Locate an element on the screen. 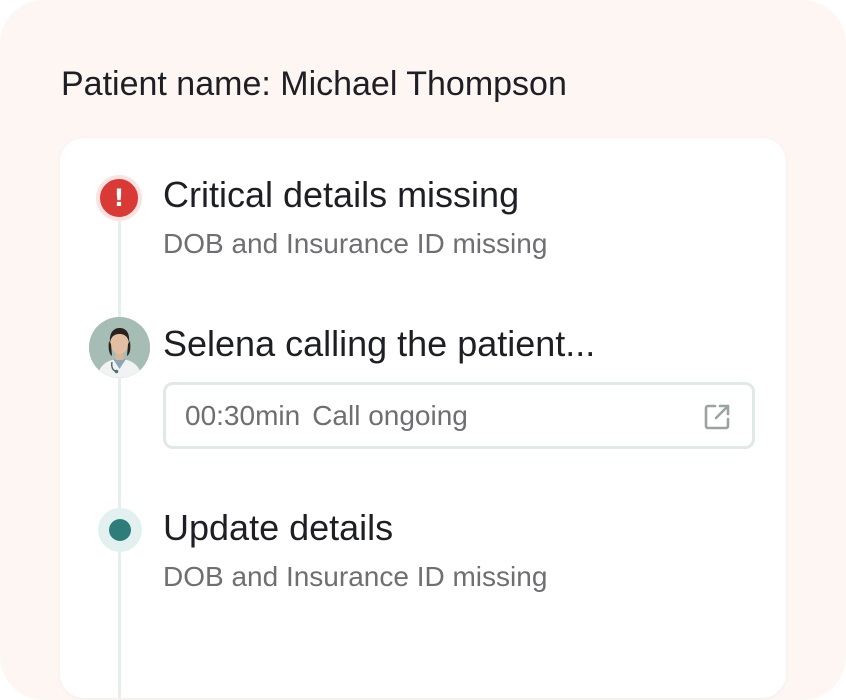 This screenshot has width=846, height=700. open-external-icon is located at coordinates (717, 417).